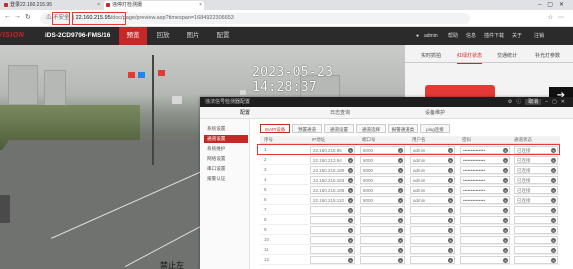 The height and width of the screenshot is (269, 573). Describe the element at coordinates (223, 36) in the screenshot. I see `menu-config: 配置` at that location.